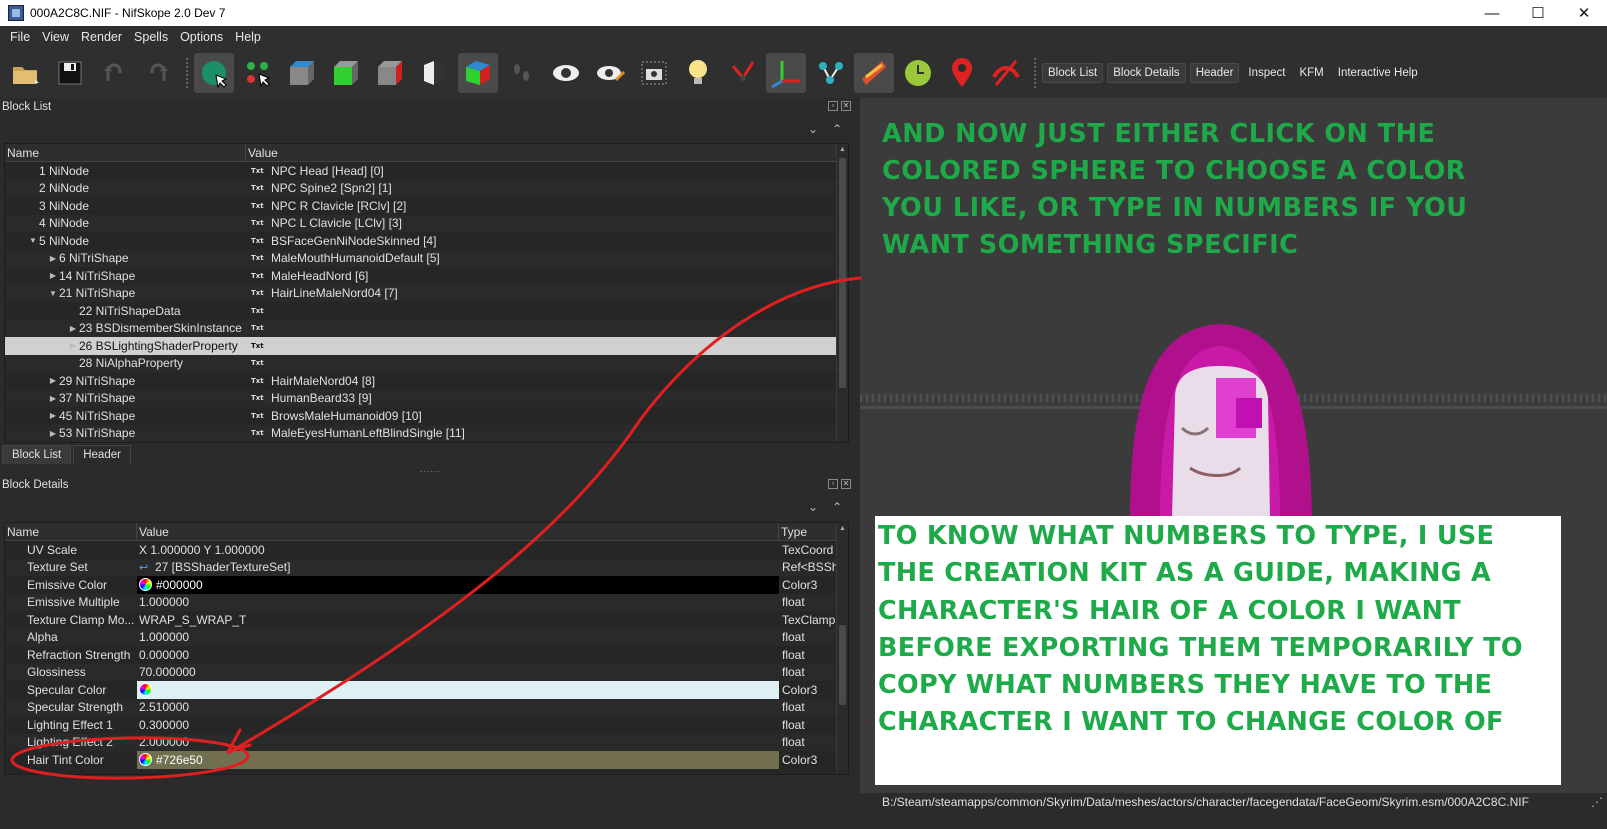 The image size is (1607, 829). What do you see at coordinates (830, 73) in the screenshot?
I see `nodes-icon` at bounding box center [830, 73].